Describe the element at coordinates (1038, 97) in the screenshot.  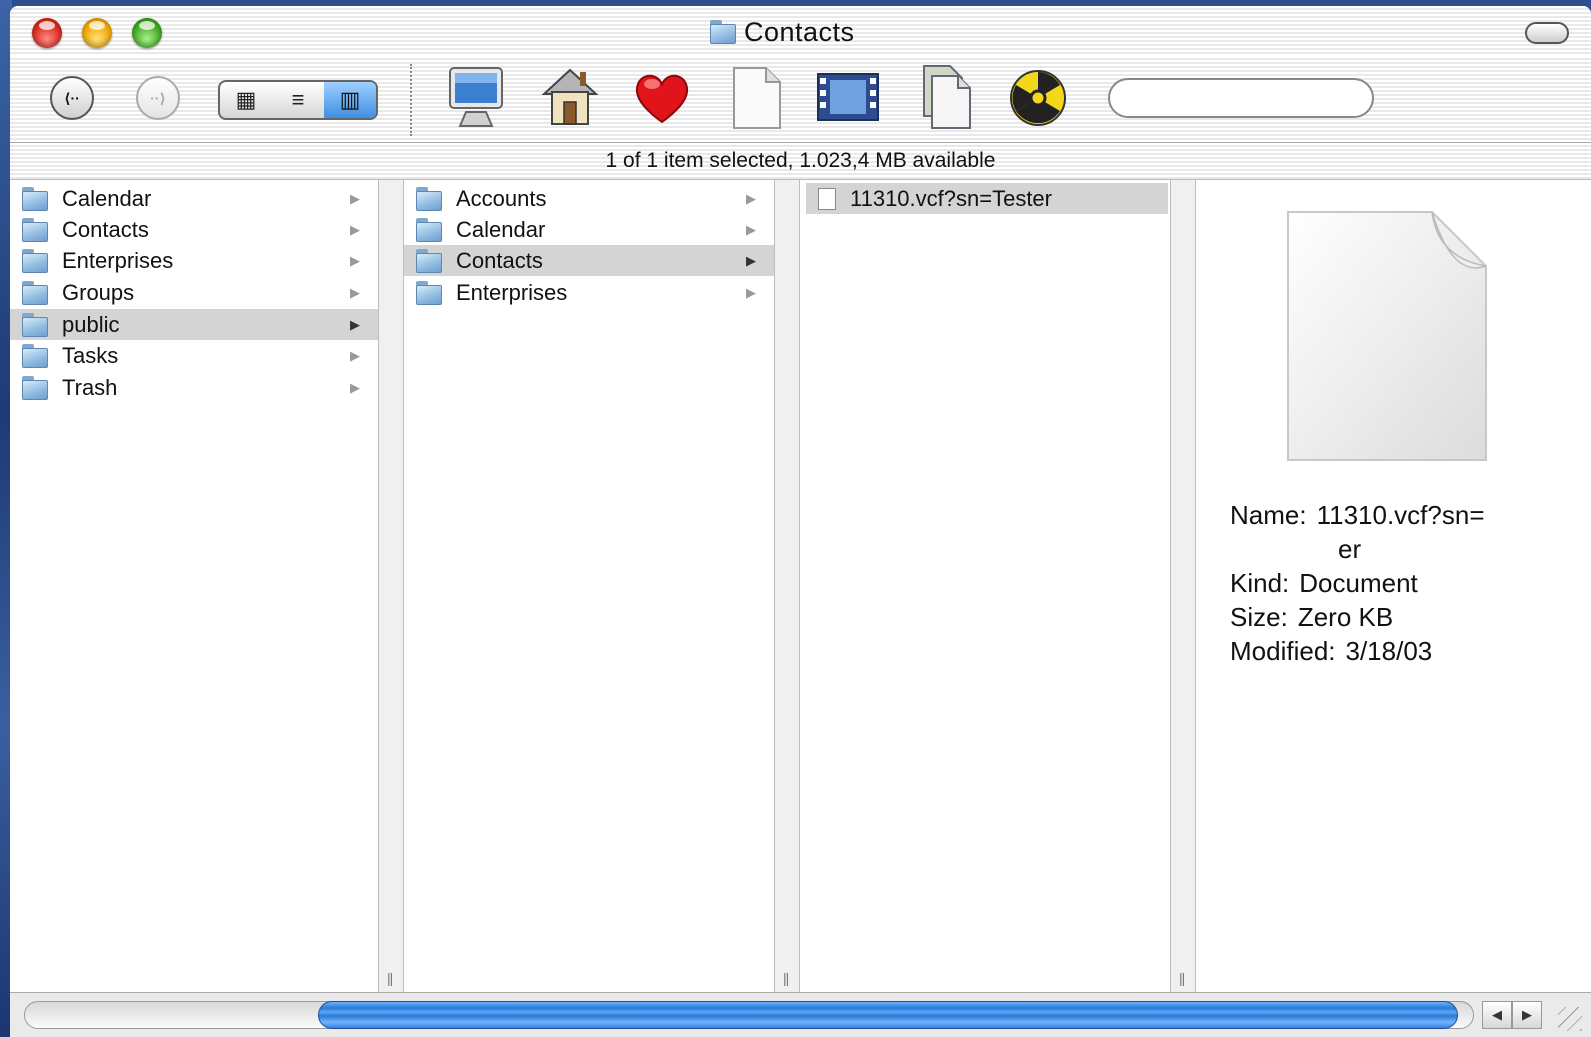
I see `burn-icon` at that location.